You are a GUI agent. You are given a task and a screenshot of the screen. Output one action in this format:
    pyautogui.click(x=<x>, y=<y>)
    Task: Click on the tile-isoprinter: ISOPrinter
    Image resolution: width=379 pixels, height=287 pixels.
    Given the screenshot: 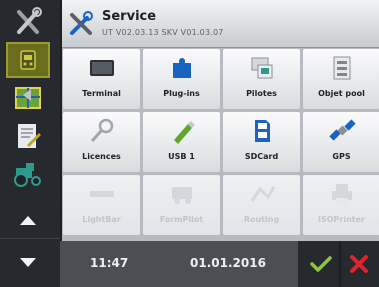 What is the action you would take?
    pyautogui.click(x=341, y=205)
    